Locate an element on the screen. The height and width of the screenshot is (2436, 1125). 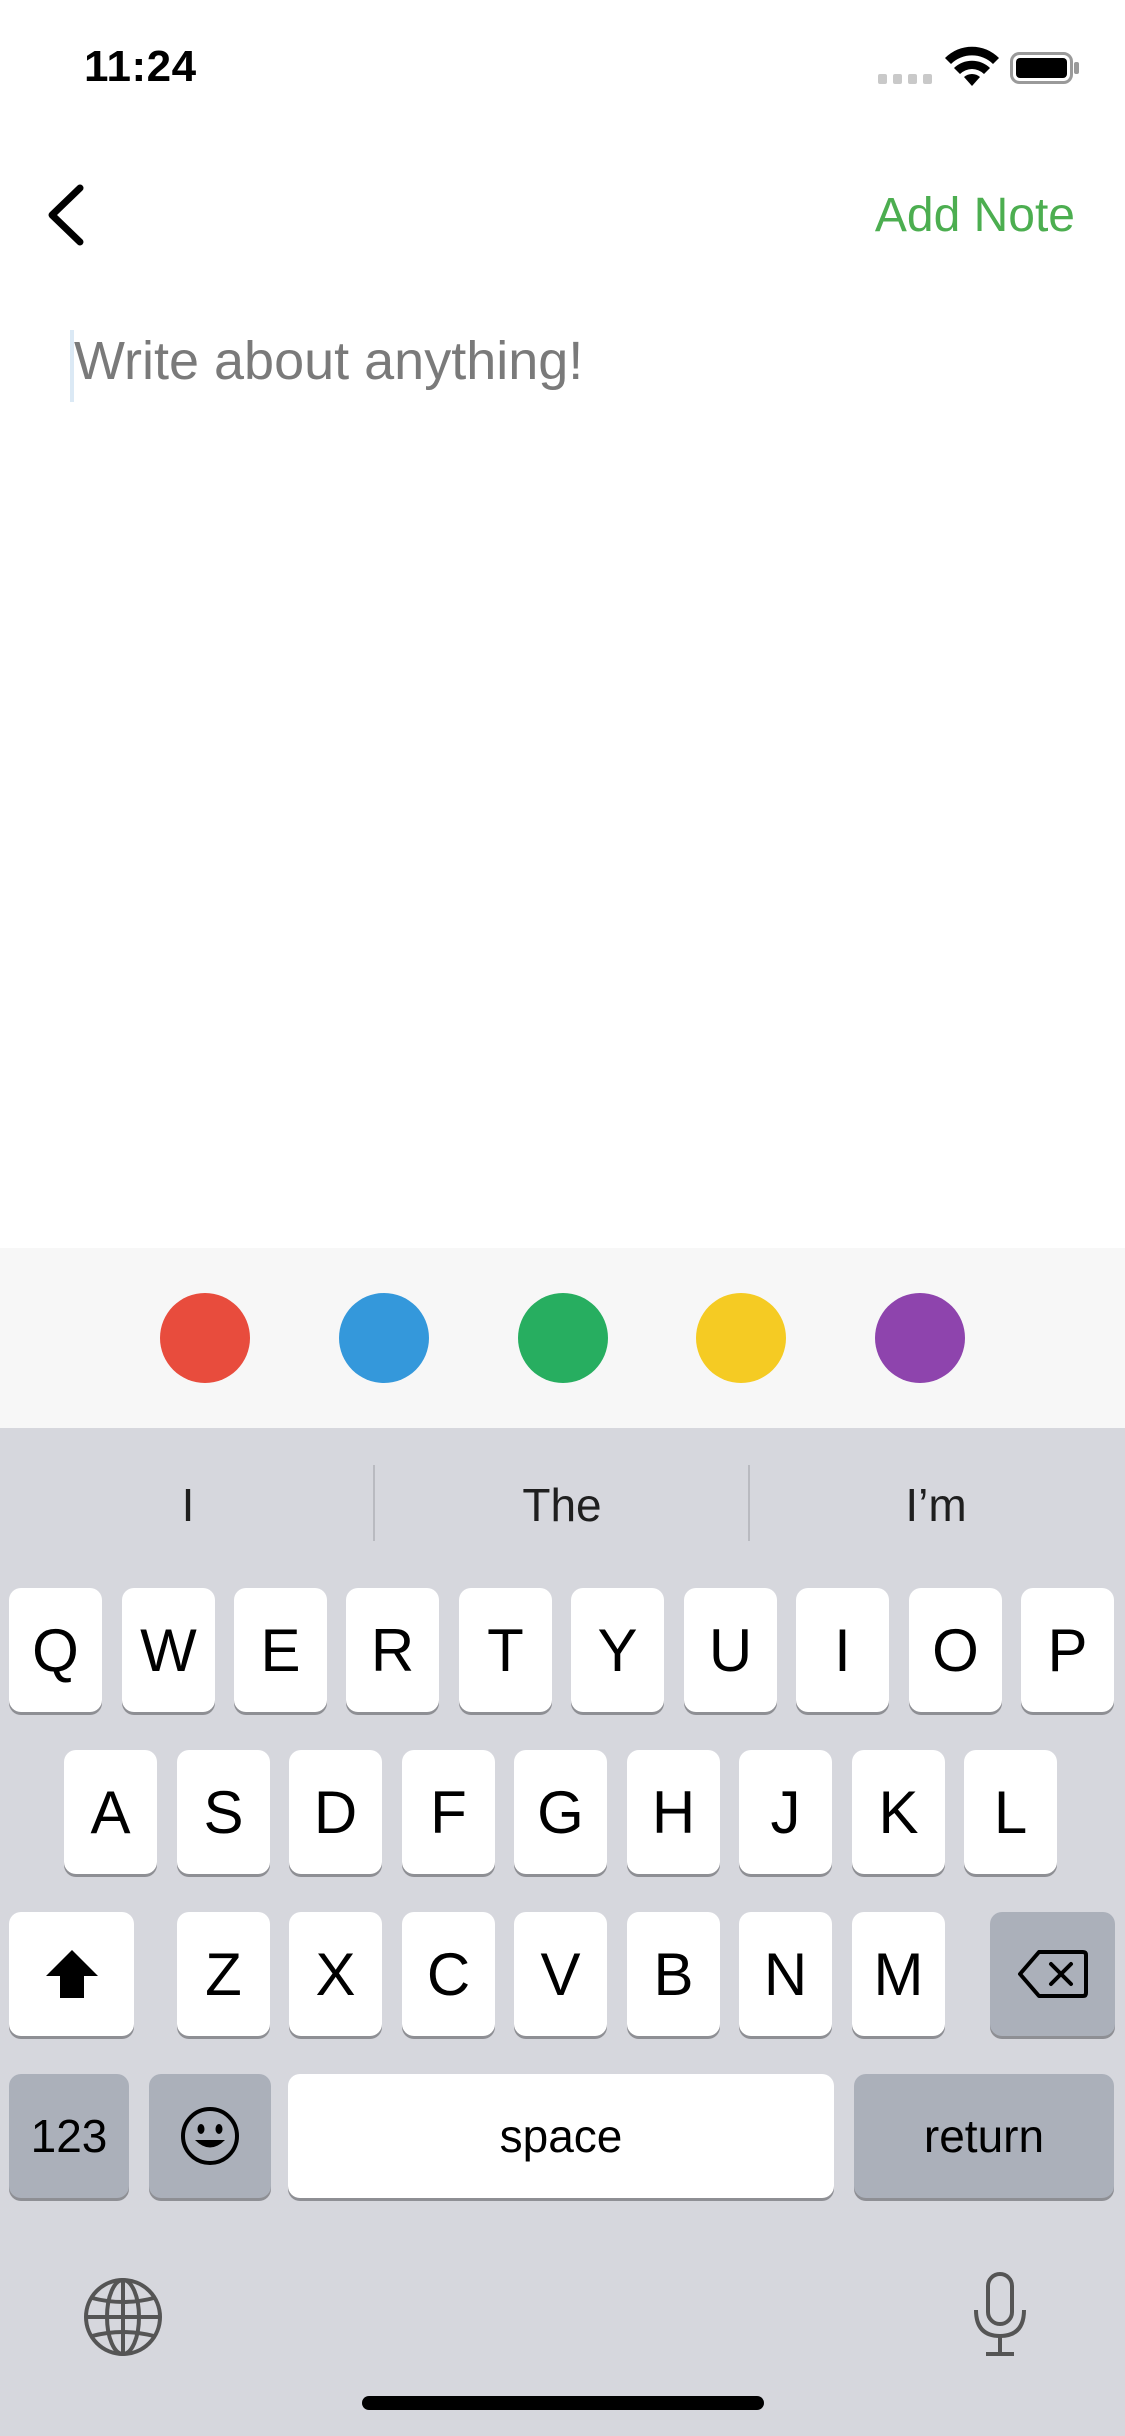
add-note-button: Add Note is located at coordinates (975, 215).